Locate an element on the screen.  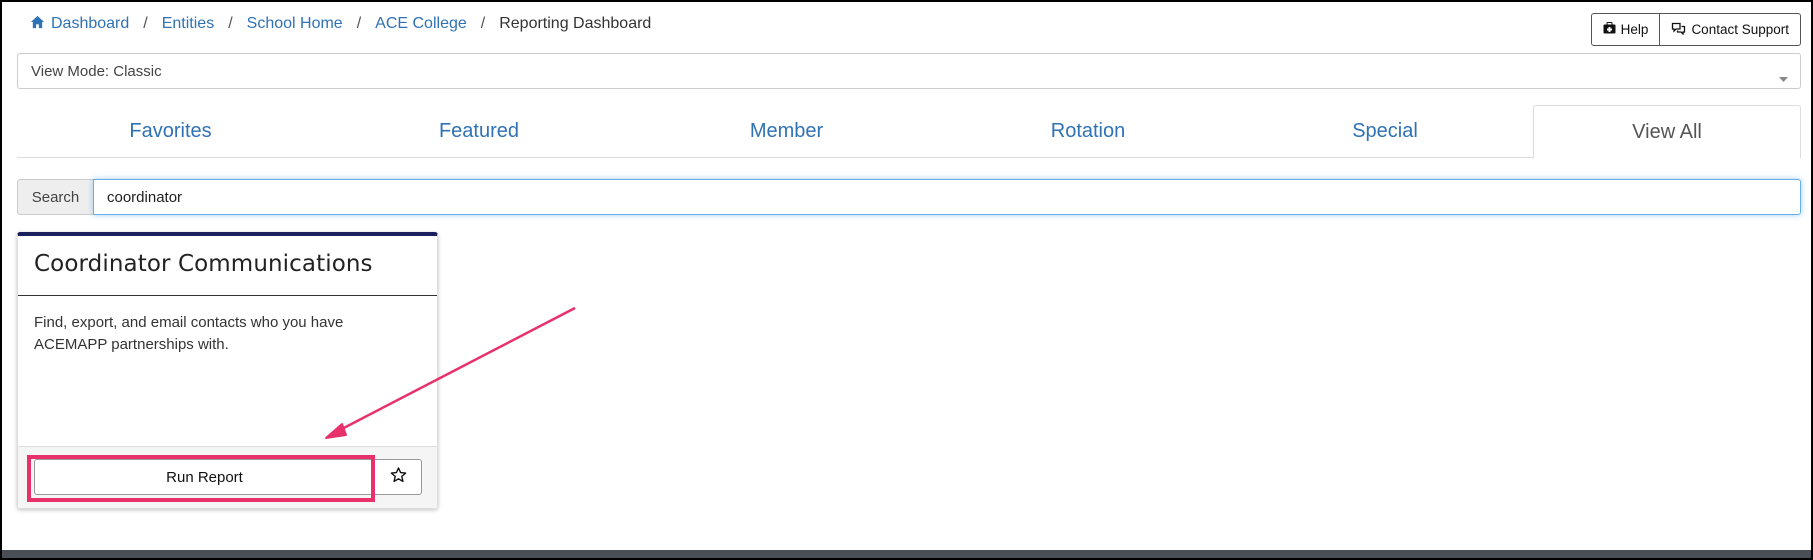
tab-rotation: Rotation is located at coordinates (1088, 131).